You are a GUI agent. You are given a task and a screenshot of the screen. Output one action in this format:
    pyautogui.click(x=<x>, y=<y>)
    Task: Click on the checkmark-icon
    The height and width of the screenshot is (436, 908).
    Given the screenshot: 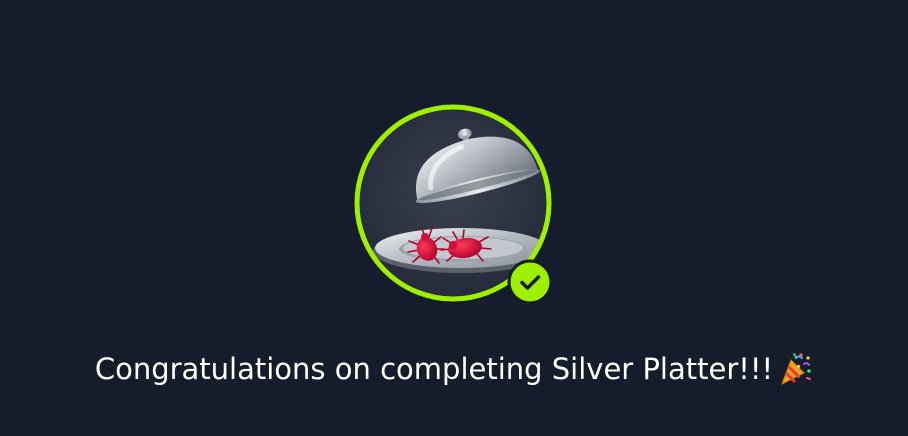 What is the action you would take?
    pyautogui.click(x=530, y=282)
    